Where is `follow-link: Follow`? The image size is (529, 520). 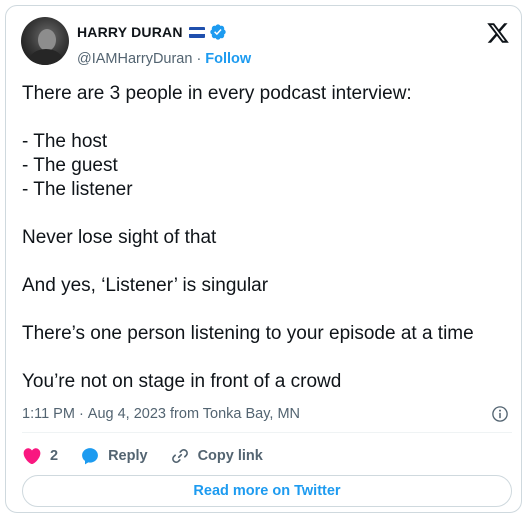
follow-link: Follow is located at coordinates (228, 59).